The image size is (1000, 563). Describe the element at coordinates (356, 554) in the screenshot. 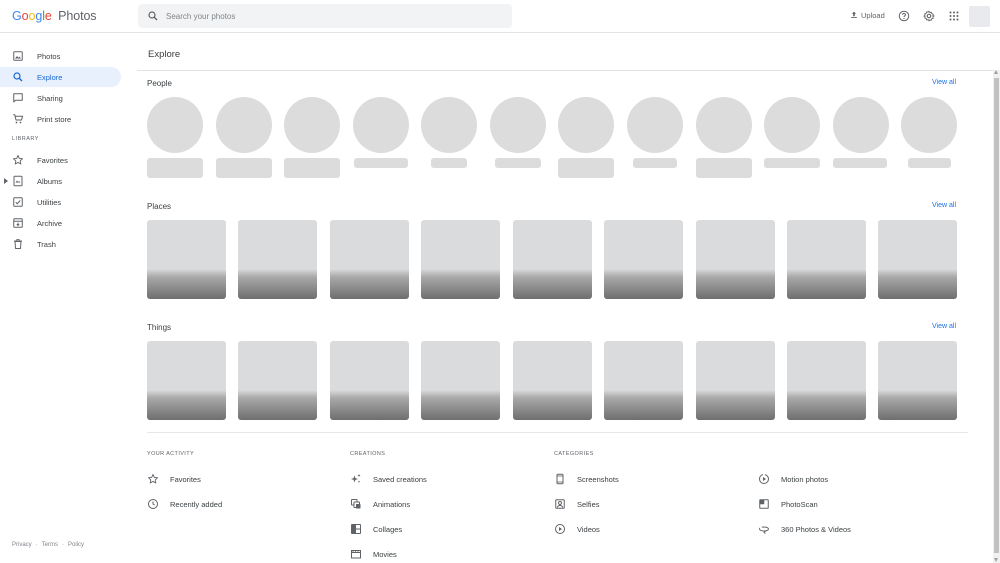

I see `movie-icon` at that location.